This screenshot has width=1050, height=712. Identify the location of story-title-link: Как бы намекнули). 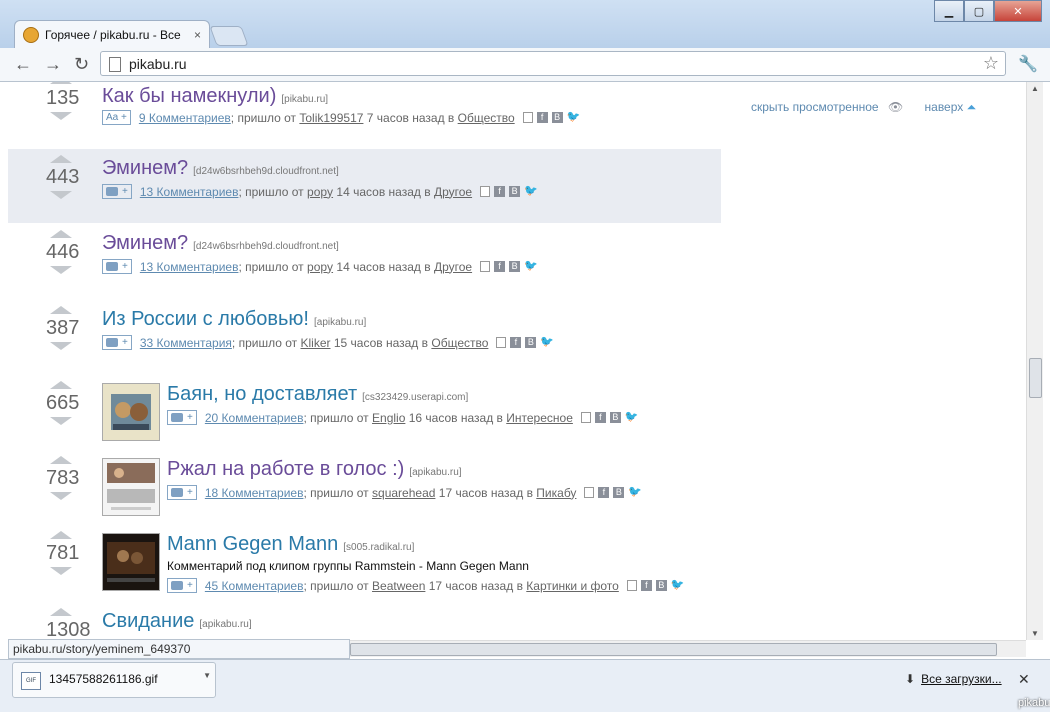
(189, 96).